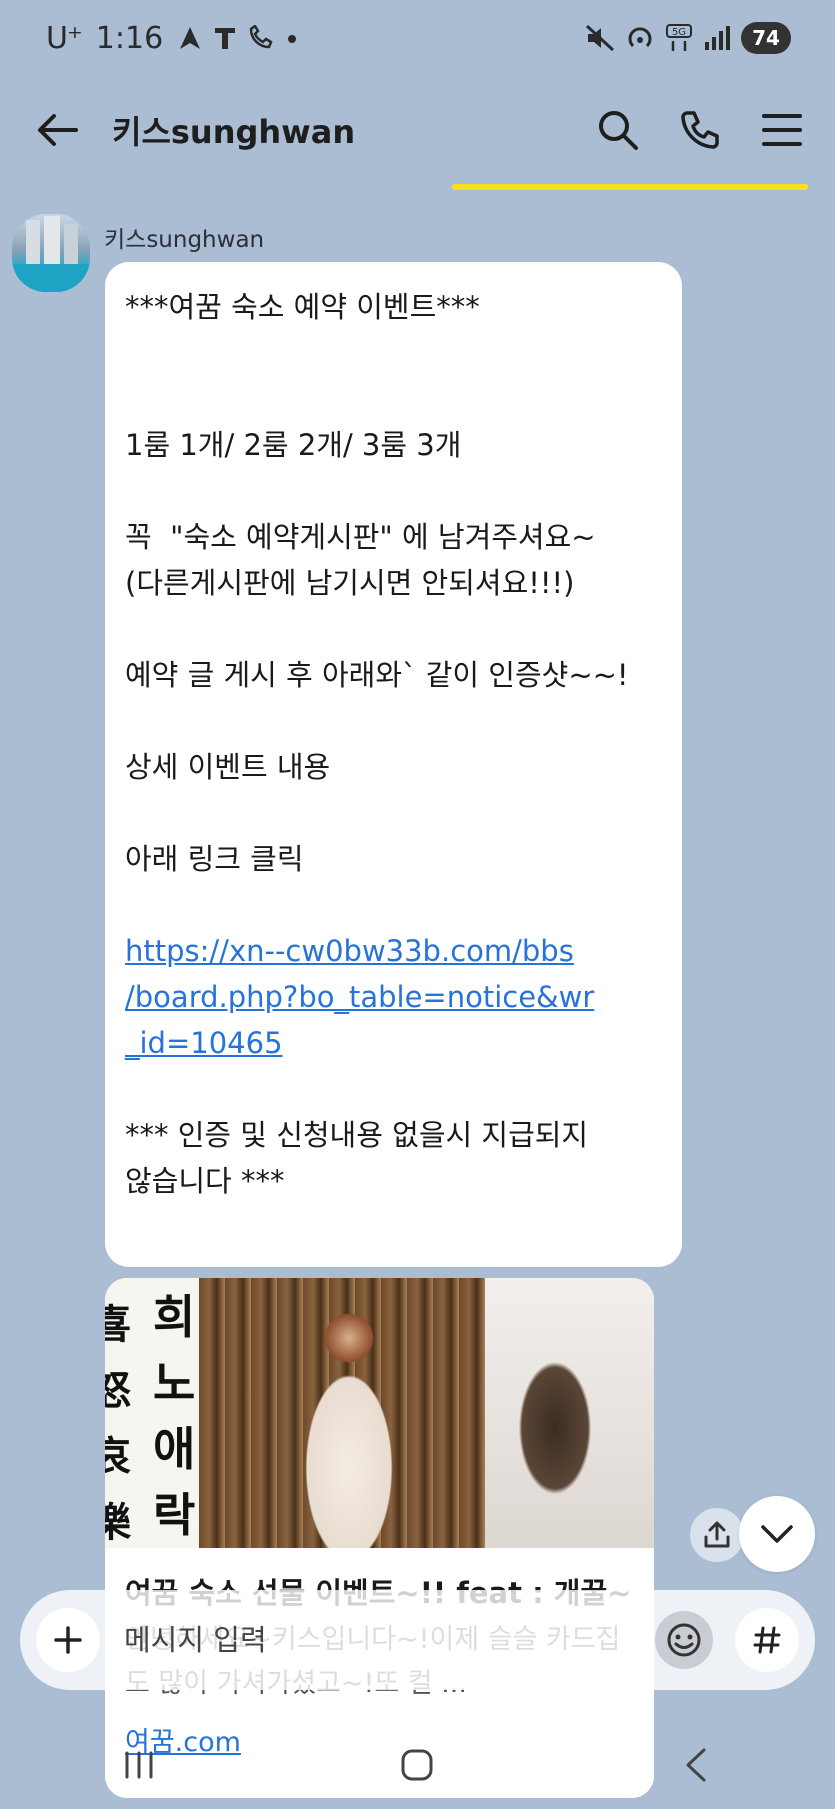 The image size is (835, 1809). Describe the element at coordinates (292, 39) in the screenshot. I see `dot-icon` at that location.